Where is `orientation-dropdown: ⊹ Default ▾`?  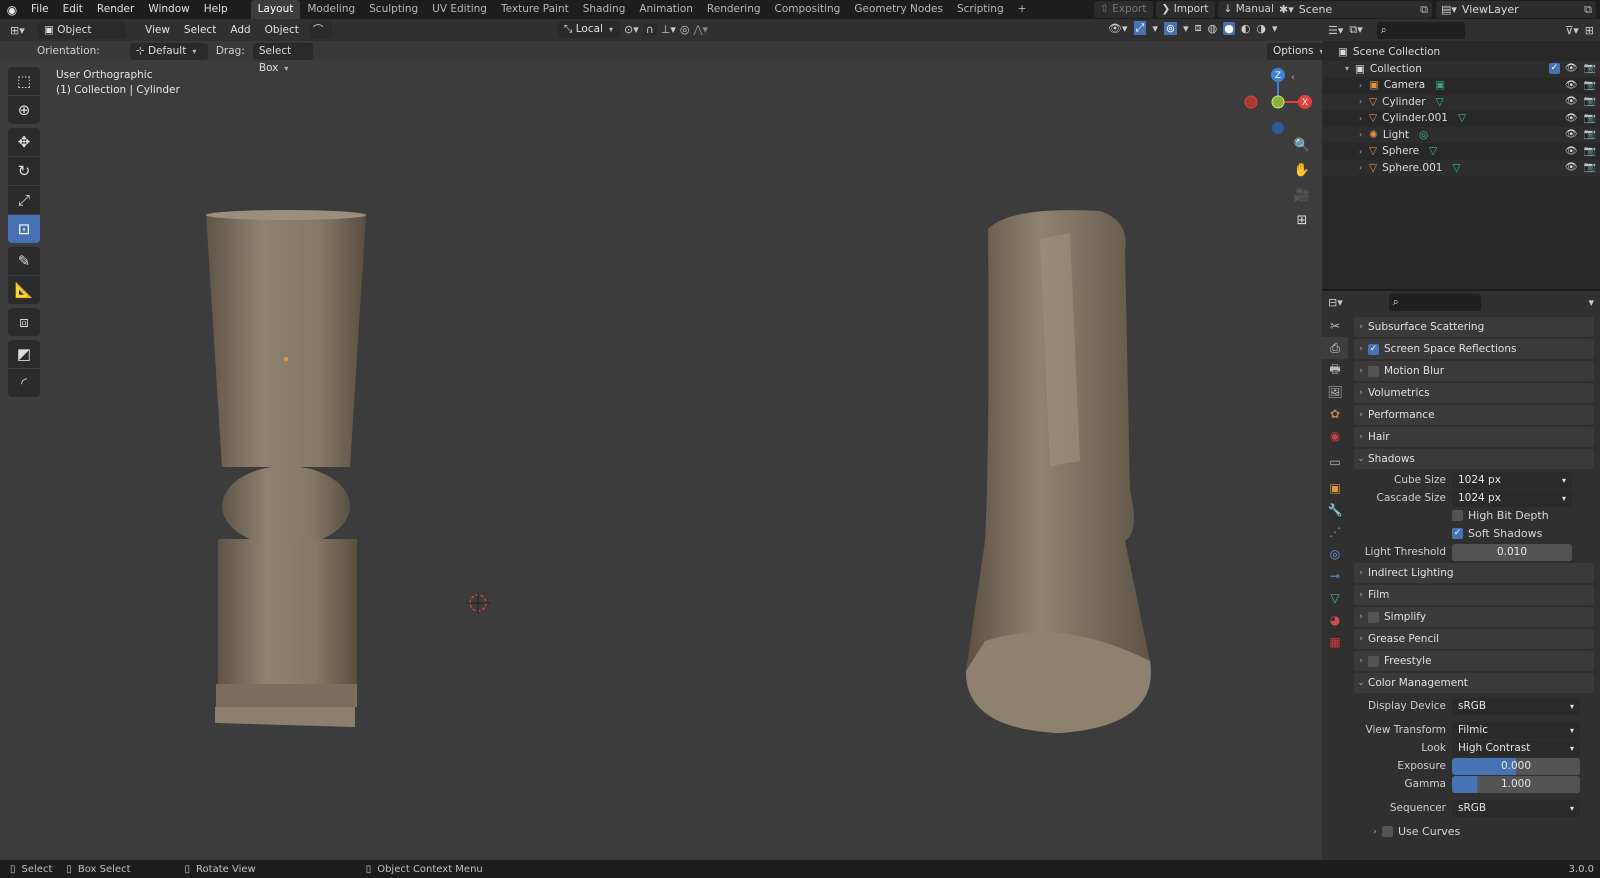
orientation-dropdown: ⊹ Default ▾ is located at coordinates (168, 51).